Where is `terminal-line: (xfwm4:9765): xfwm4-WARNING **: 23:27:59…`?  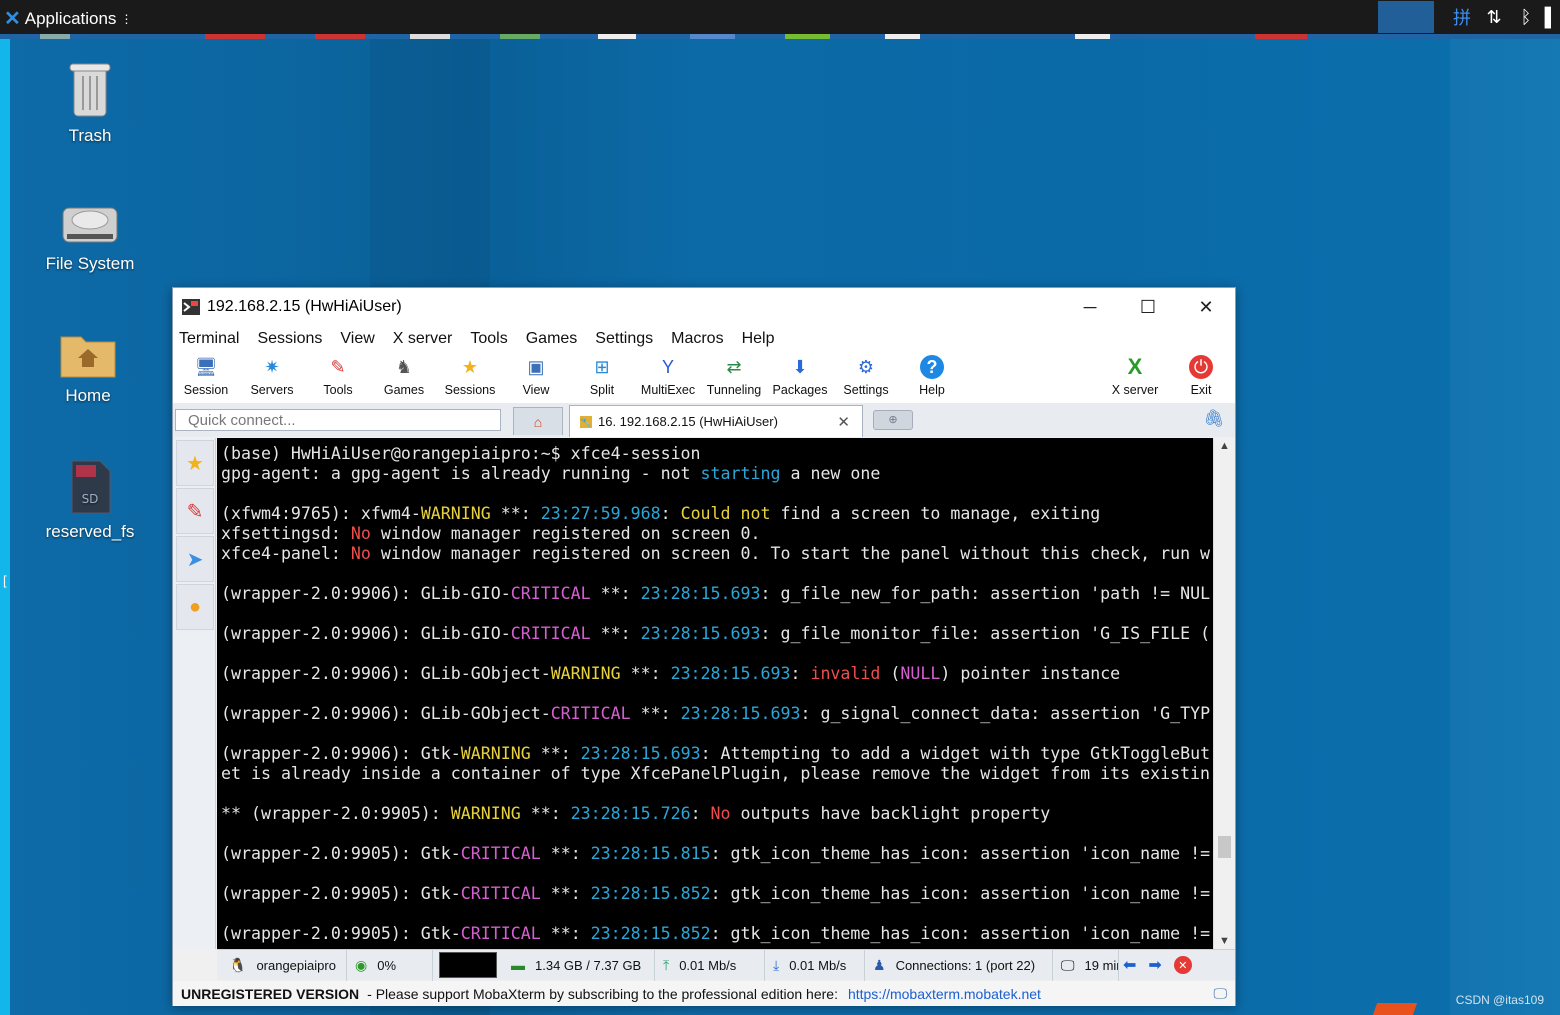 terminal-line: (xfwm4:9765): xfwm4-WARNING **: 23:27:59… is located at coordinates (661, 513).